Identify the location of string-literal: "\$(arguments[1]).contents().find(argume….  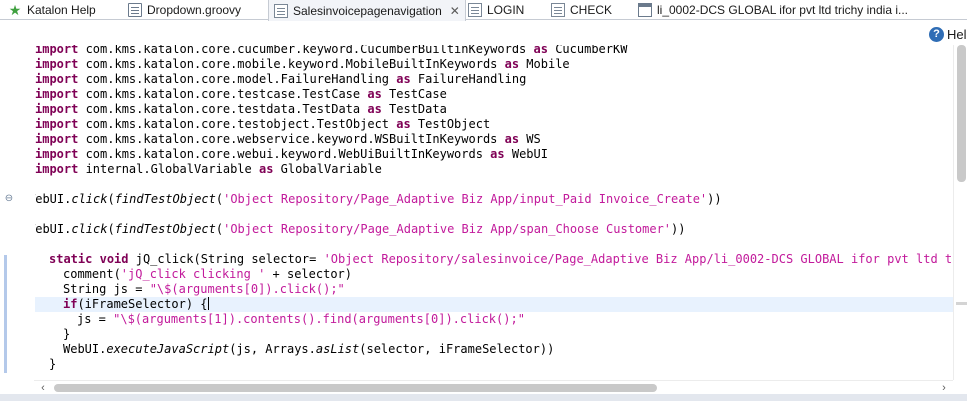
(319, 319).